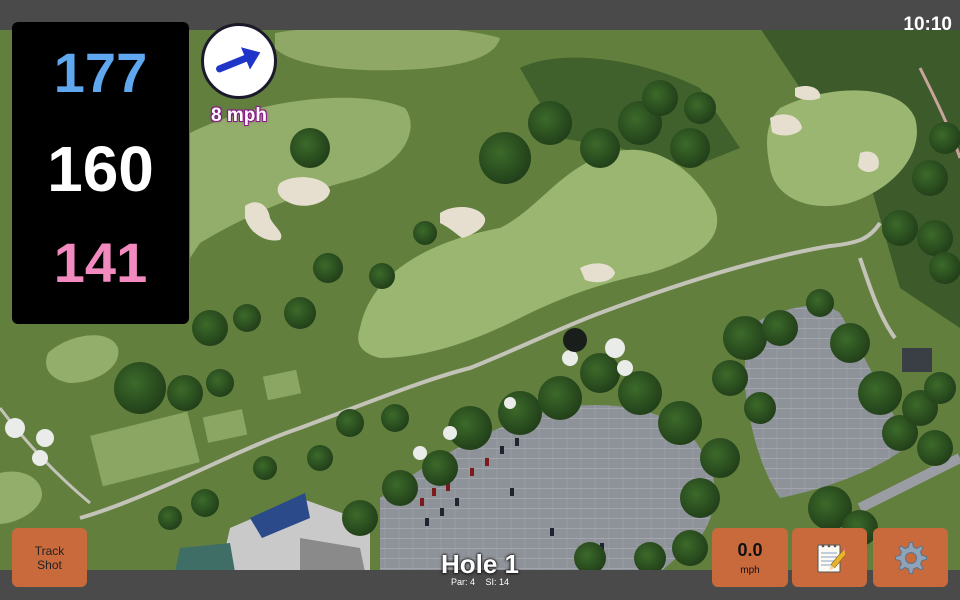  Describe the element at coordinates (750, 549) in the screenshot. I see `speed-value: 0.0` at that location.